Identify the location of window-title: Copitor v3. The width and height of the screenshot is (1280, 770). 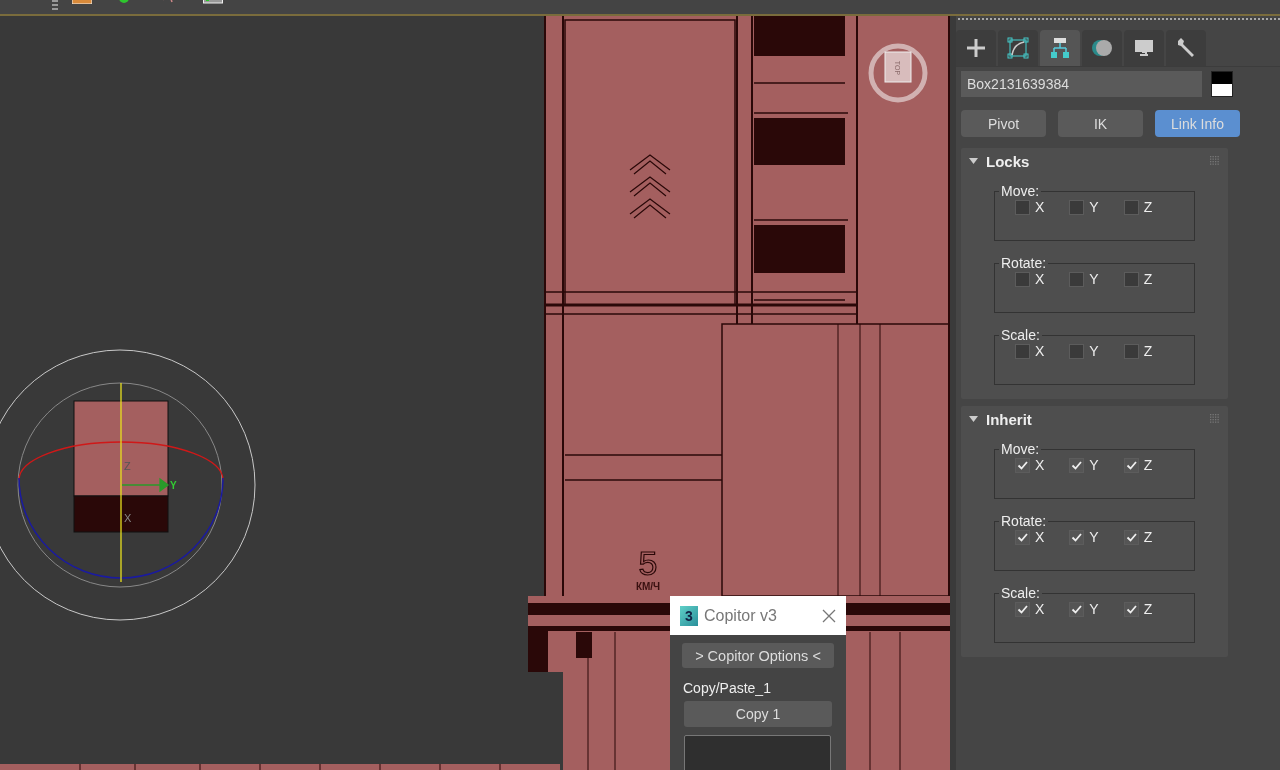
(741, 615).